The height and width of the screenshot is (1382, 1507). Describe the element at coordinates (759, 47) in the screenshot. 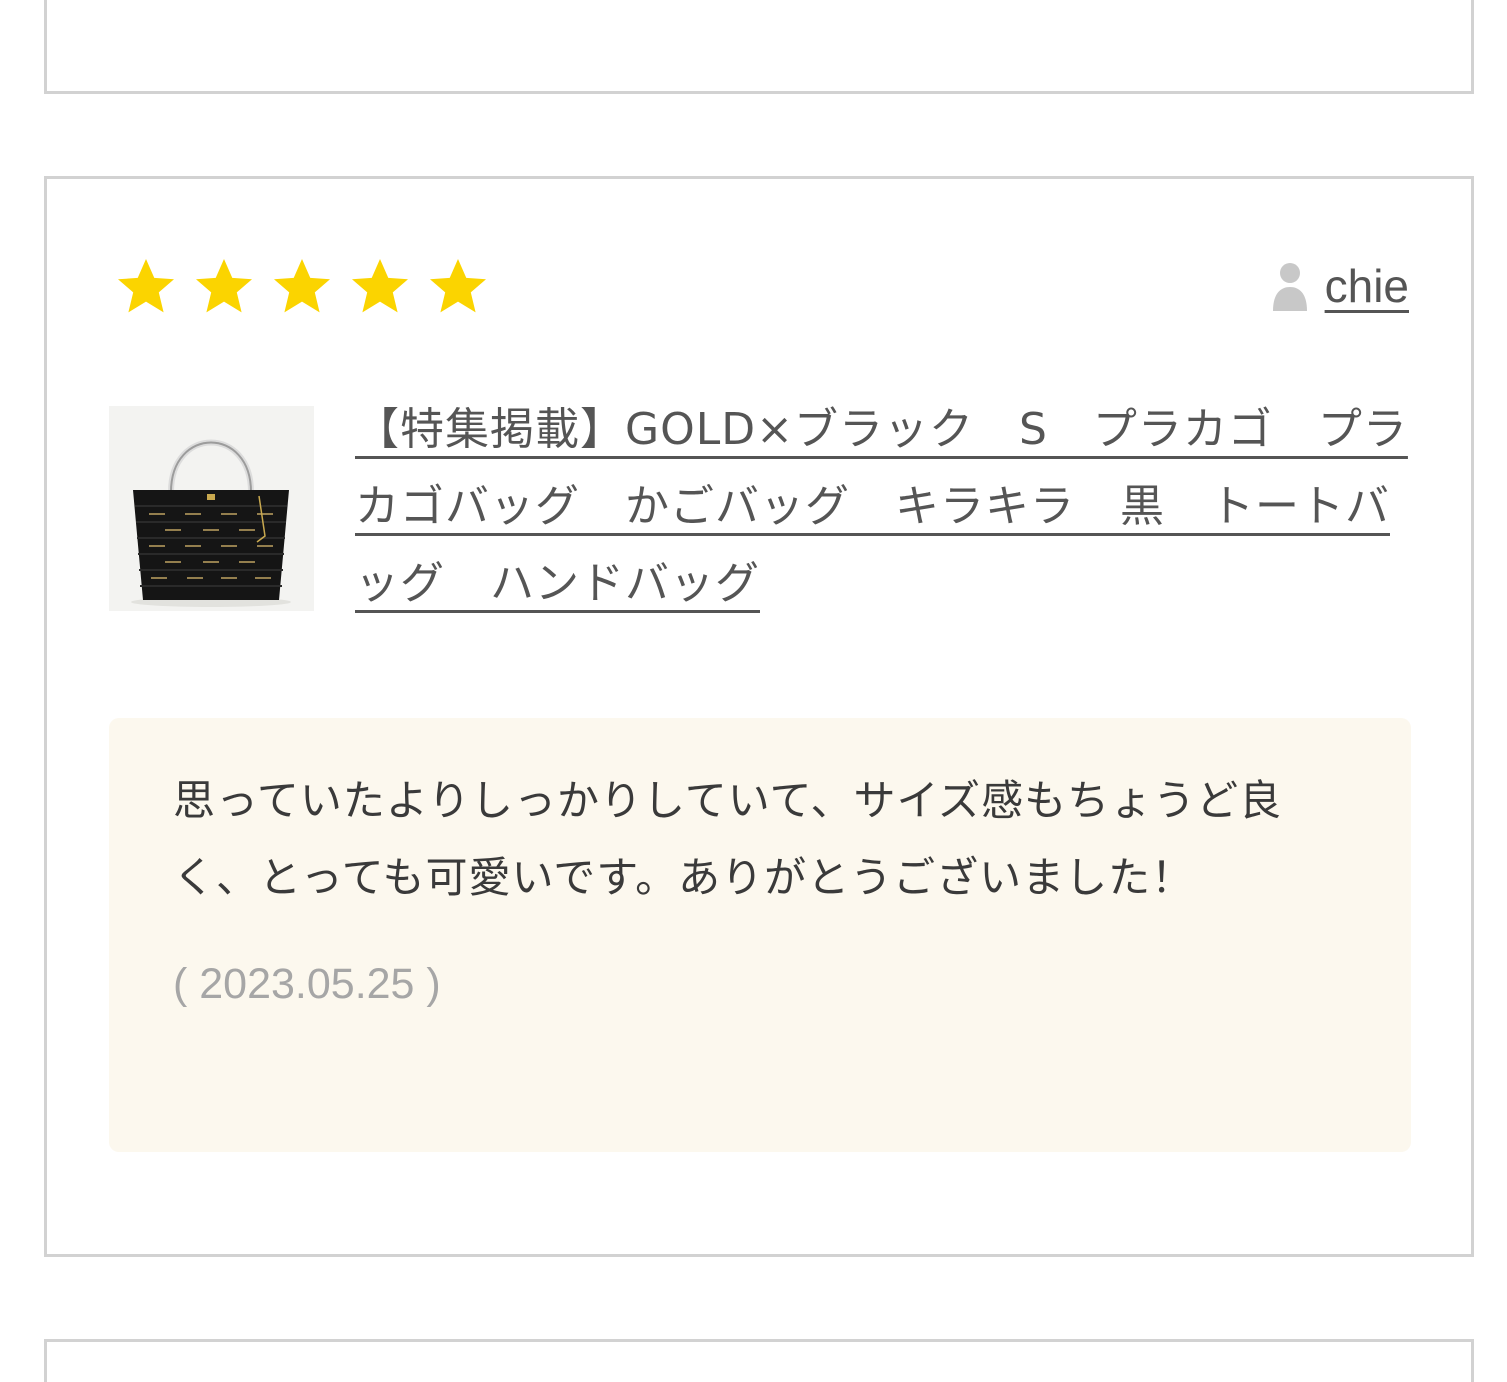

I see `previous-review-card` at that location.